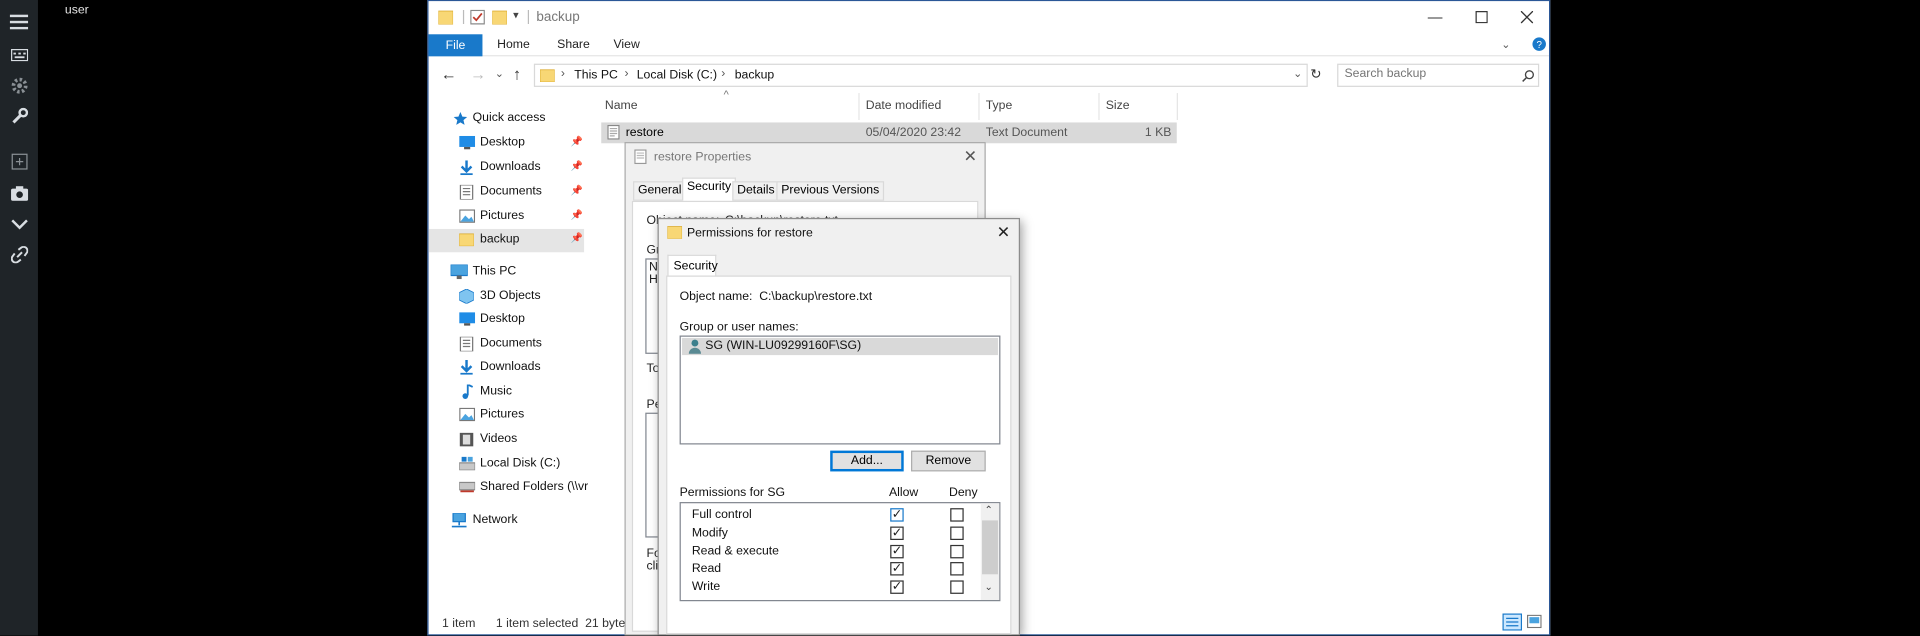 The width and height of the screenshot is (1920, 636). I want to click on column-header-name: Name, so click(621, 105).